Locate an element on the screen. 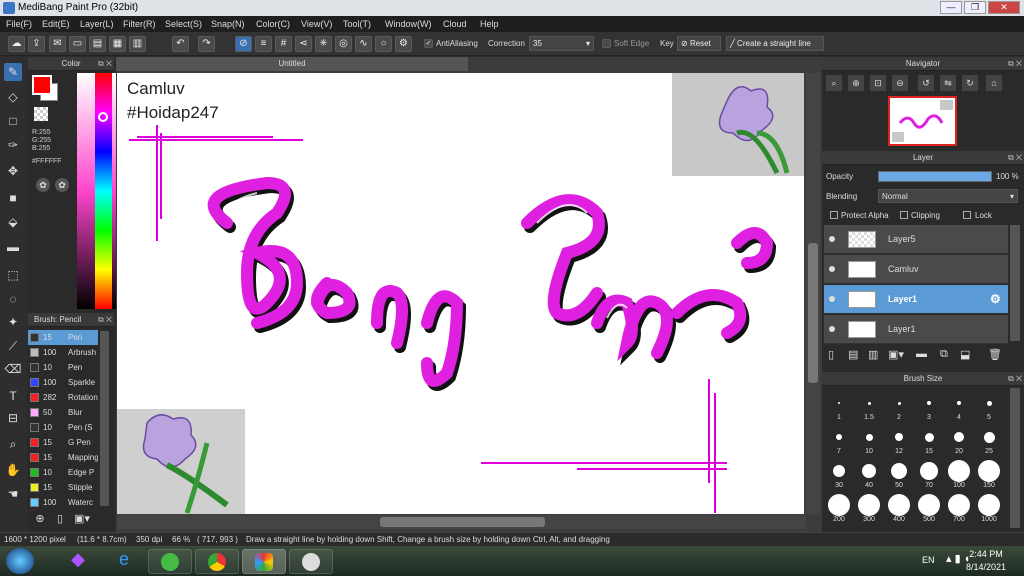  blending-select: Normal ▾ is located at coordinates (948, 196).